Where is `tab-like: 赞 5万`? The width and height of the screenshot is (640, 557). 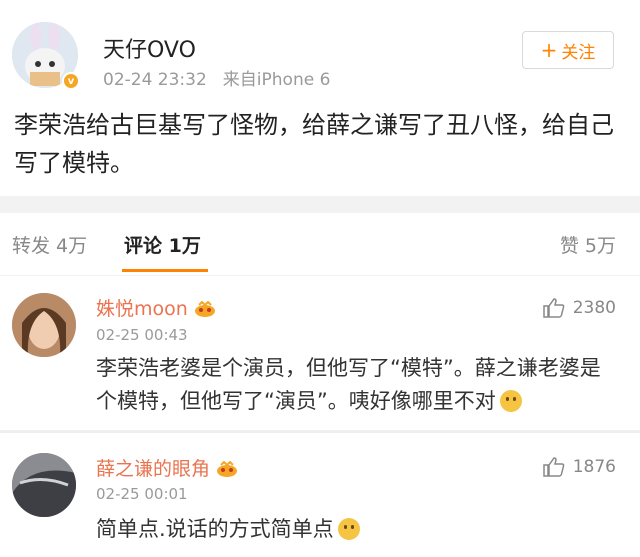 tab-like: 赞 5万 is located at coordinates (588, 244).